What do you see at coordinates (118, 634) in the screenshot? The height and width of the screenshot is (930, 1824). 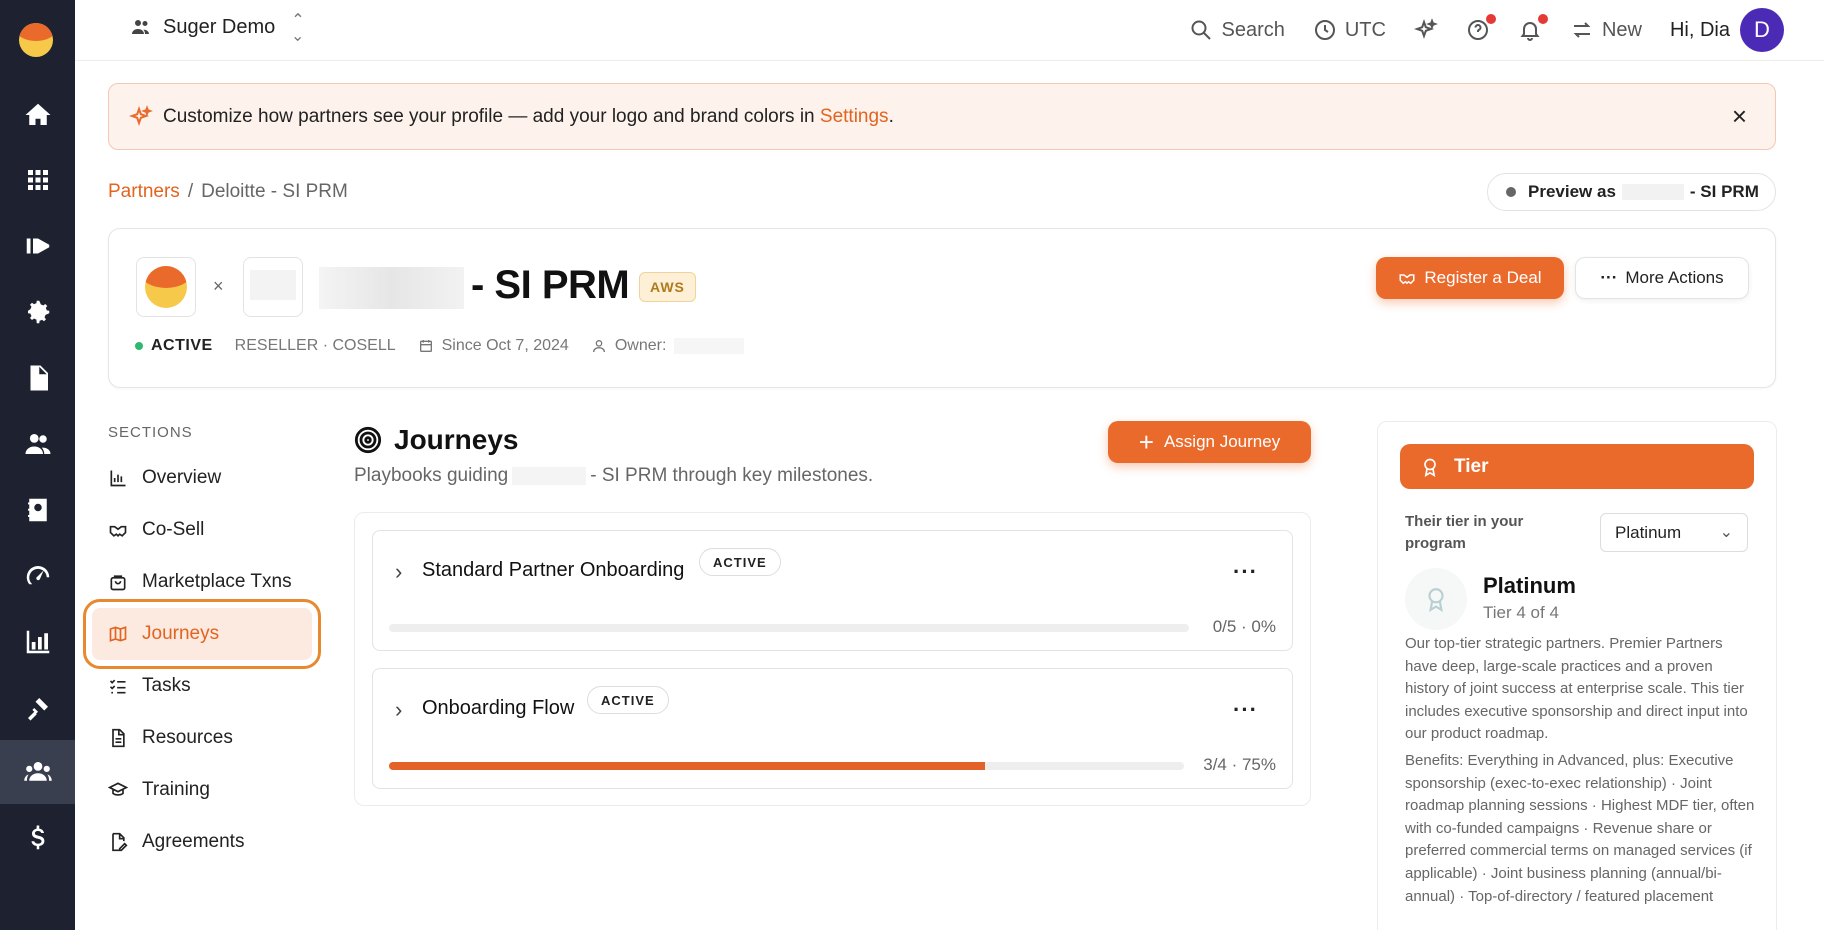 I see `map-icon` at bounding box center [118, 634].